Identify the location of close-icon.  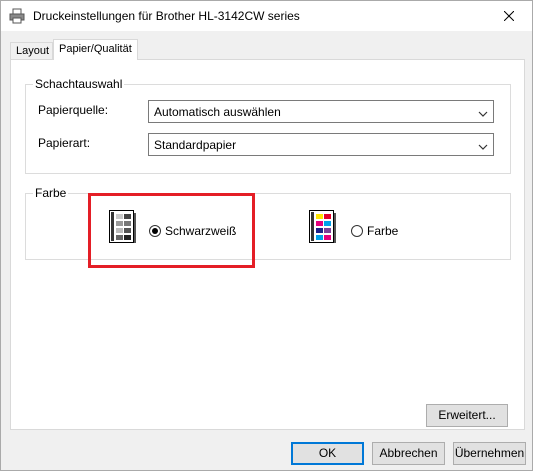
(509, 16).